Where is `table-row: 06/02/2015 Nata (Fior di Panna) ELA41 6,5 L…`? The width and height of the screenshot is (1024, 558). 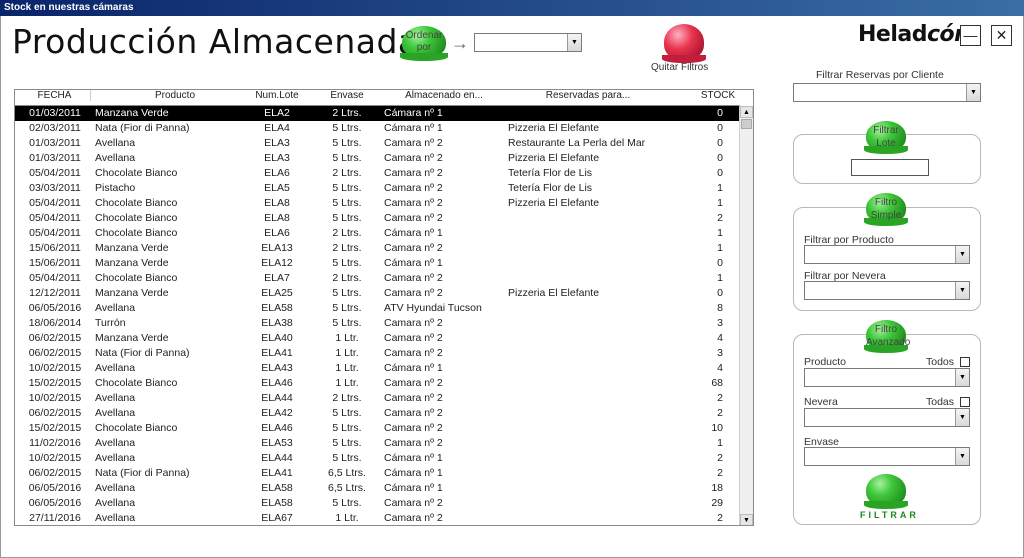
table-row: 06/02/2015 Nata (Fior di Panna) ELA41 6,5 L… is located at coordinates (377, 473).